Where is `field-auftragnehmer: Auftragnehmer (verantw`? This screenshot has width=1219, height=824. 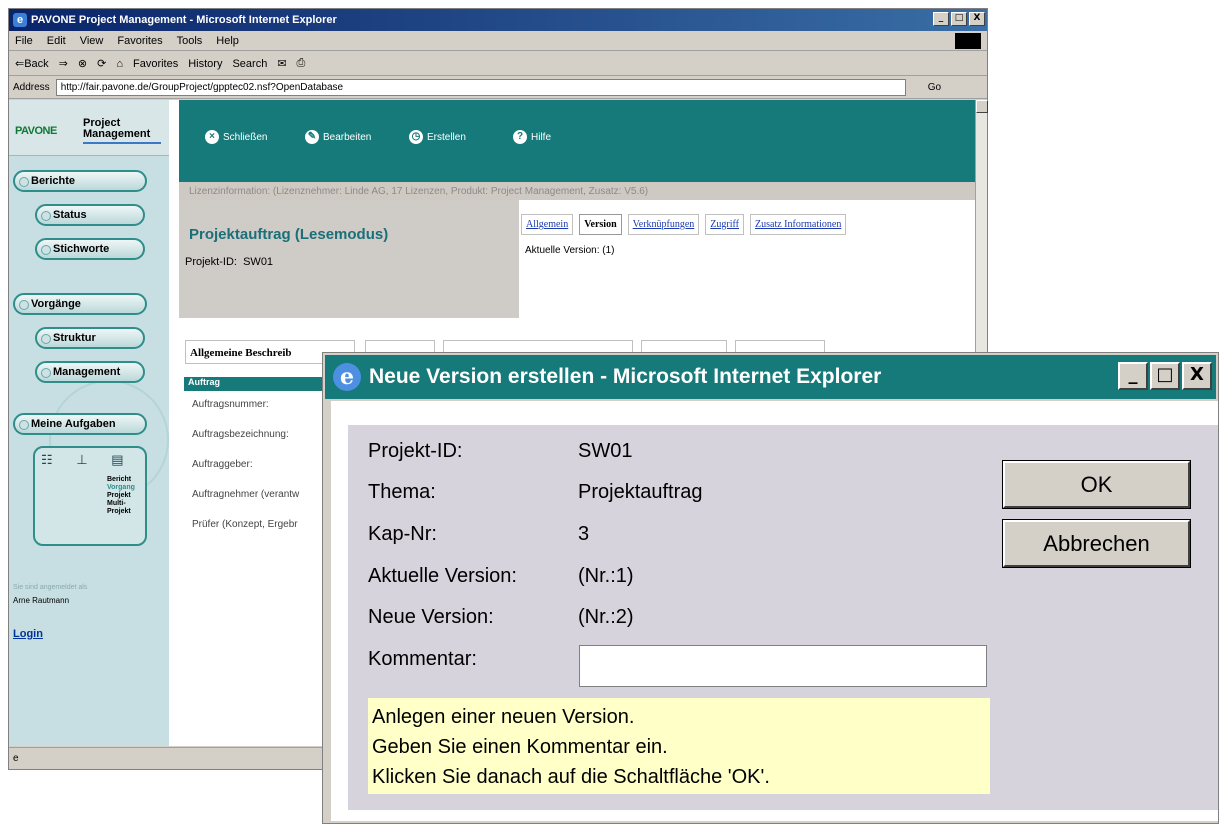
field-auftragnehmer: Auftragnehmer (verantw is located at coordinates (246, 494).